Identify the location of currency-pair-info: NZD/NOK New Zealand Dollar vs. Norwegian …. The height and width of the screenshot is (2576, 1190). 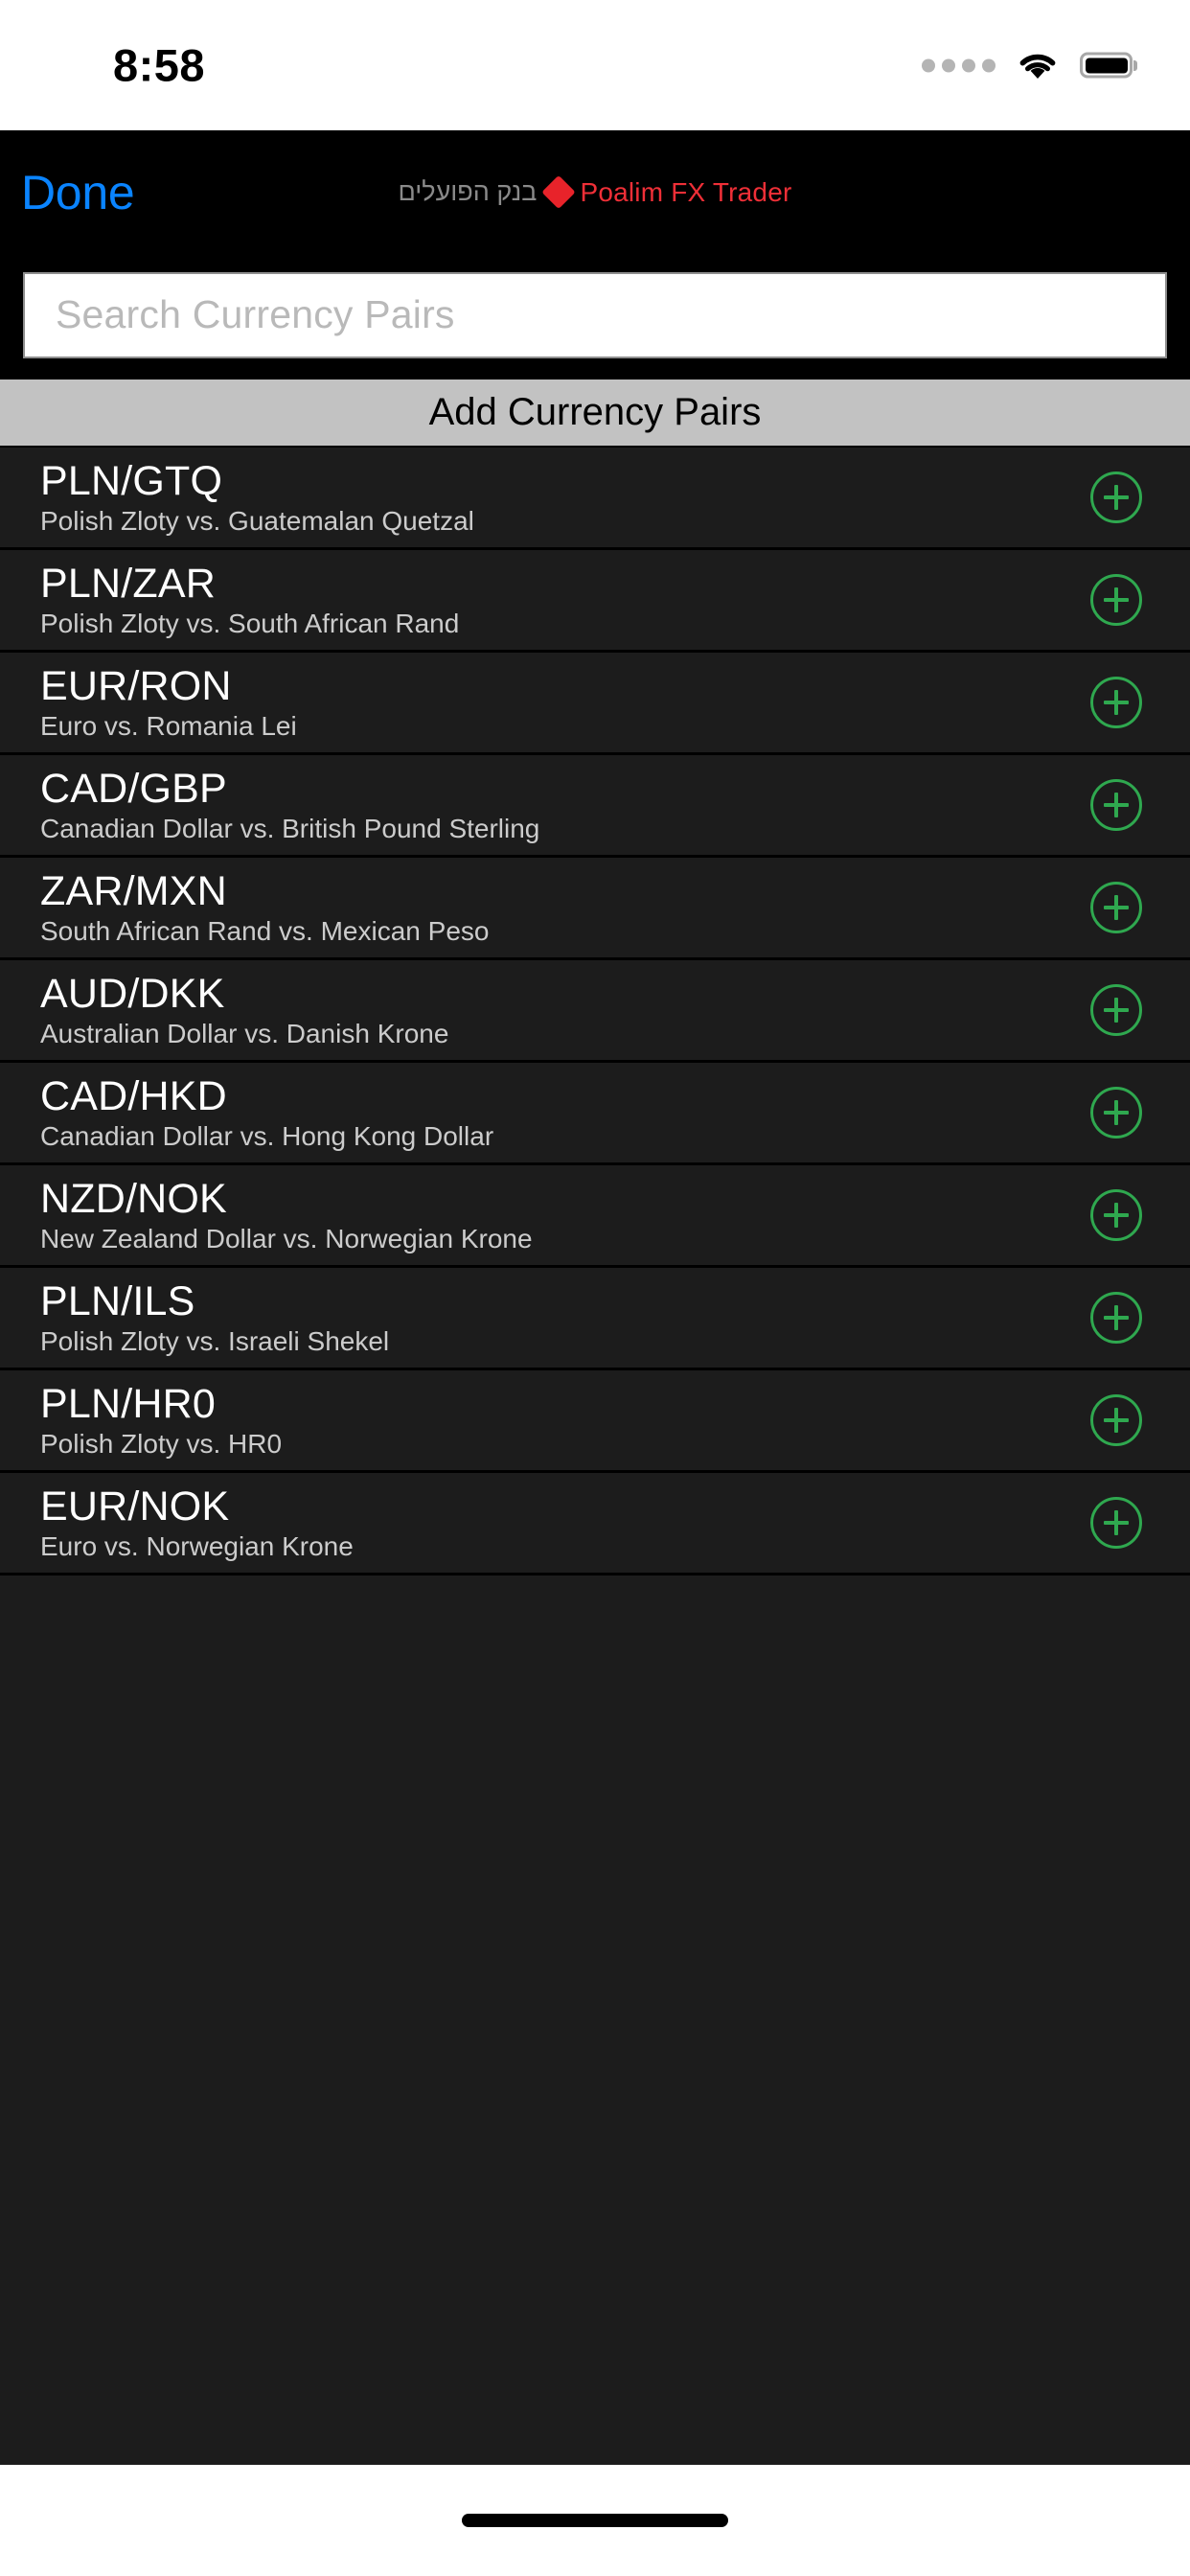
(565, 1214).